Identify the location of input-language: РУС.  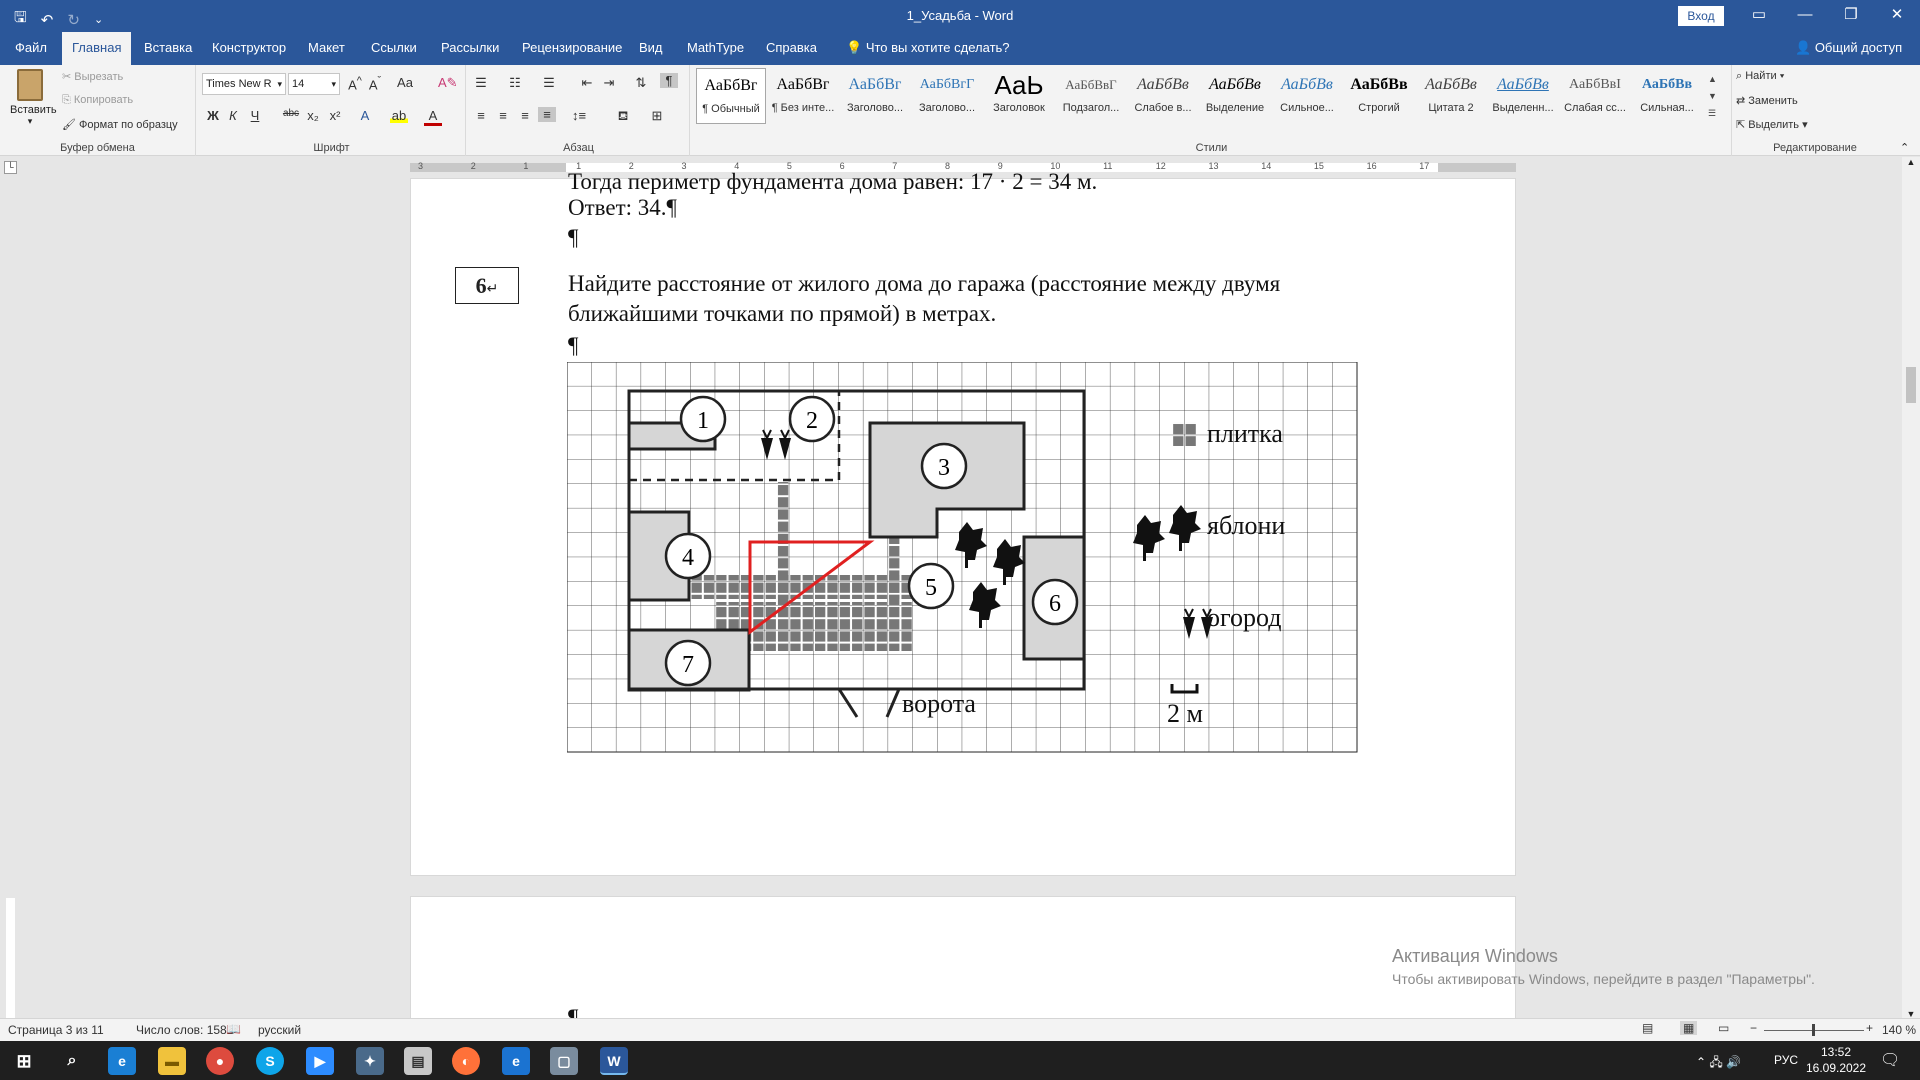
(1786, 1060).